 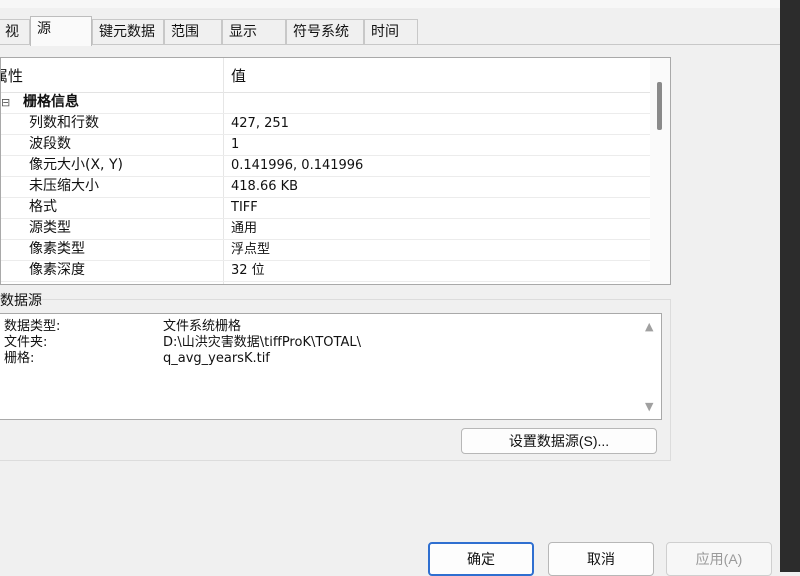 What do you see at coordinates (43, 207) in the screenshot?
I see `property-key: 格式` at bounding box center [43, 207].